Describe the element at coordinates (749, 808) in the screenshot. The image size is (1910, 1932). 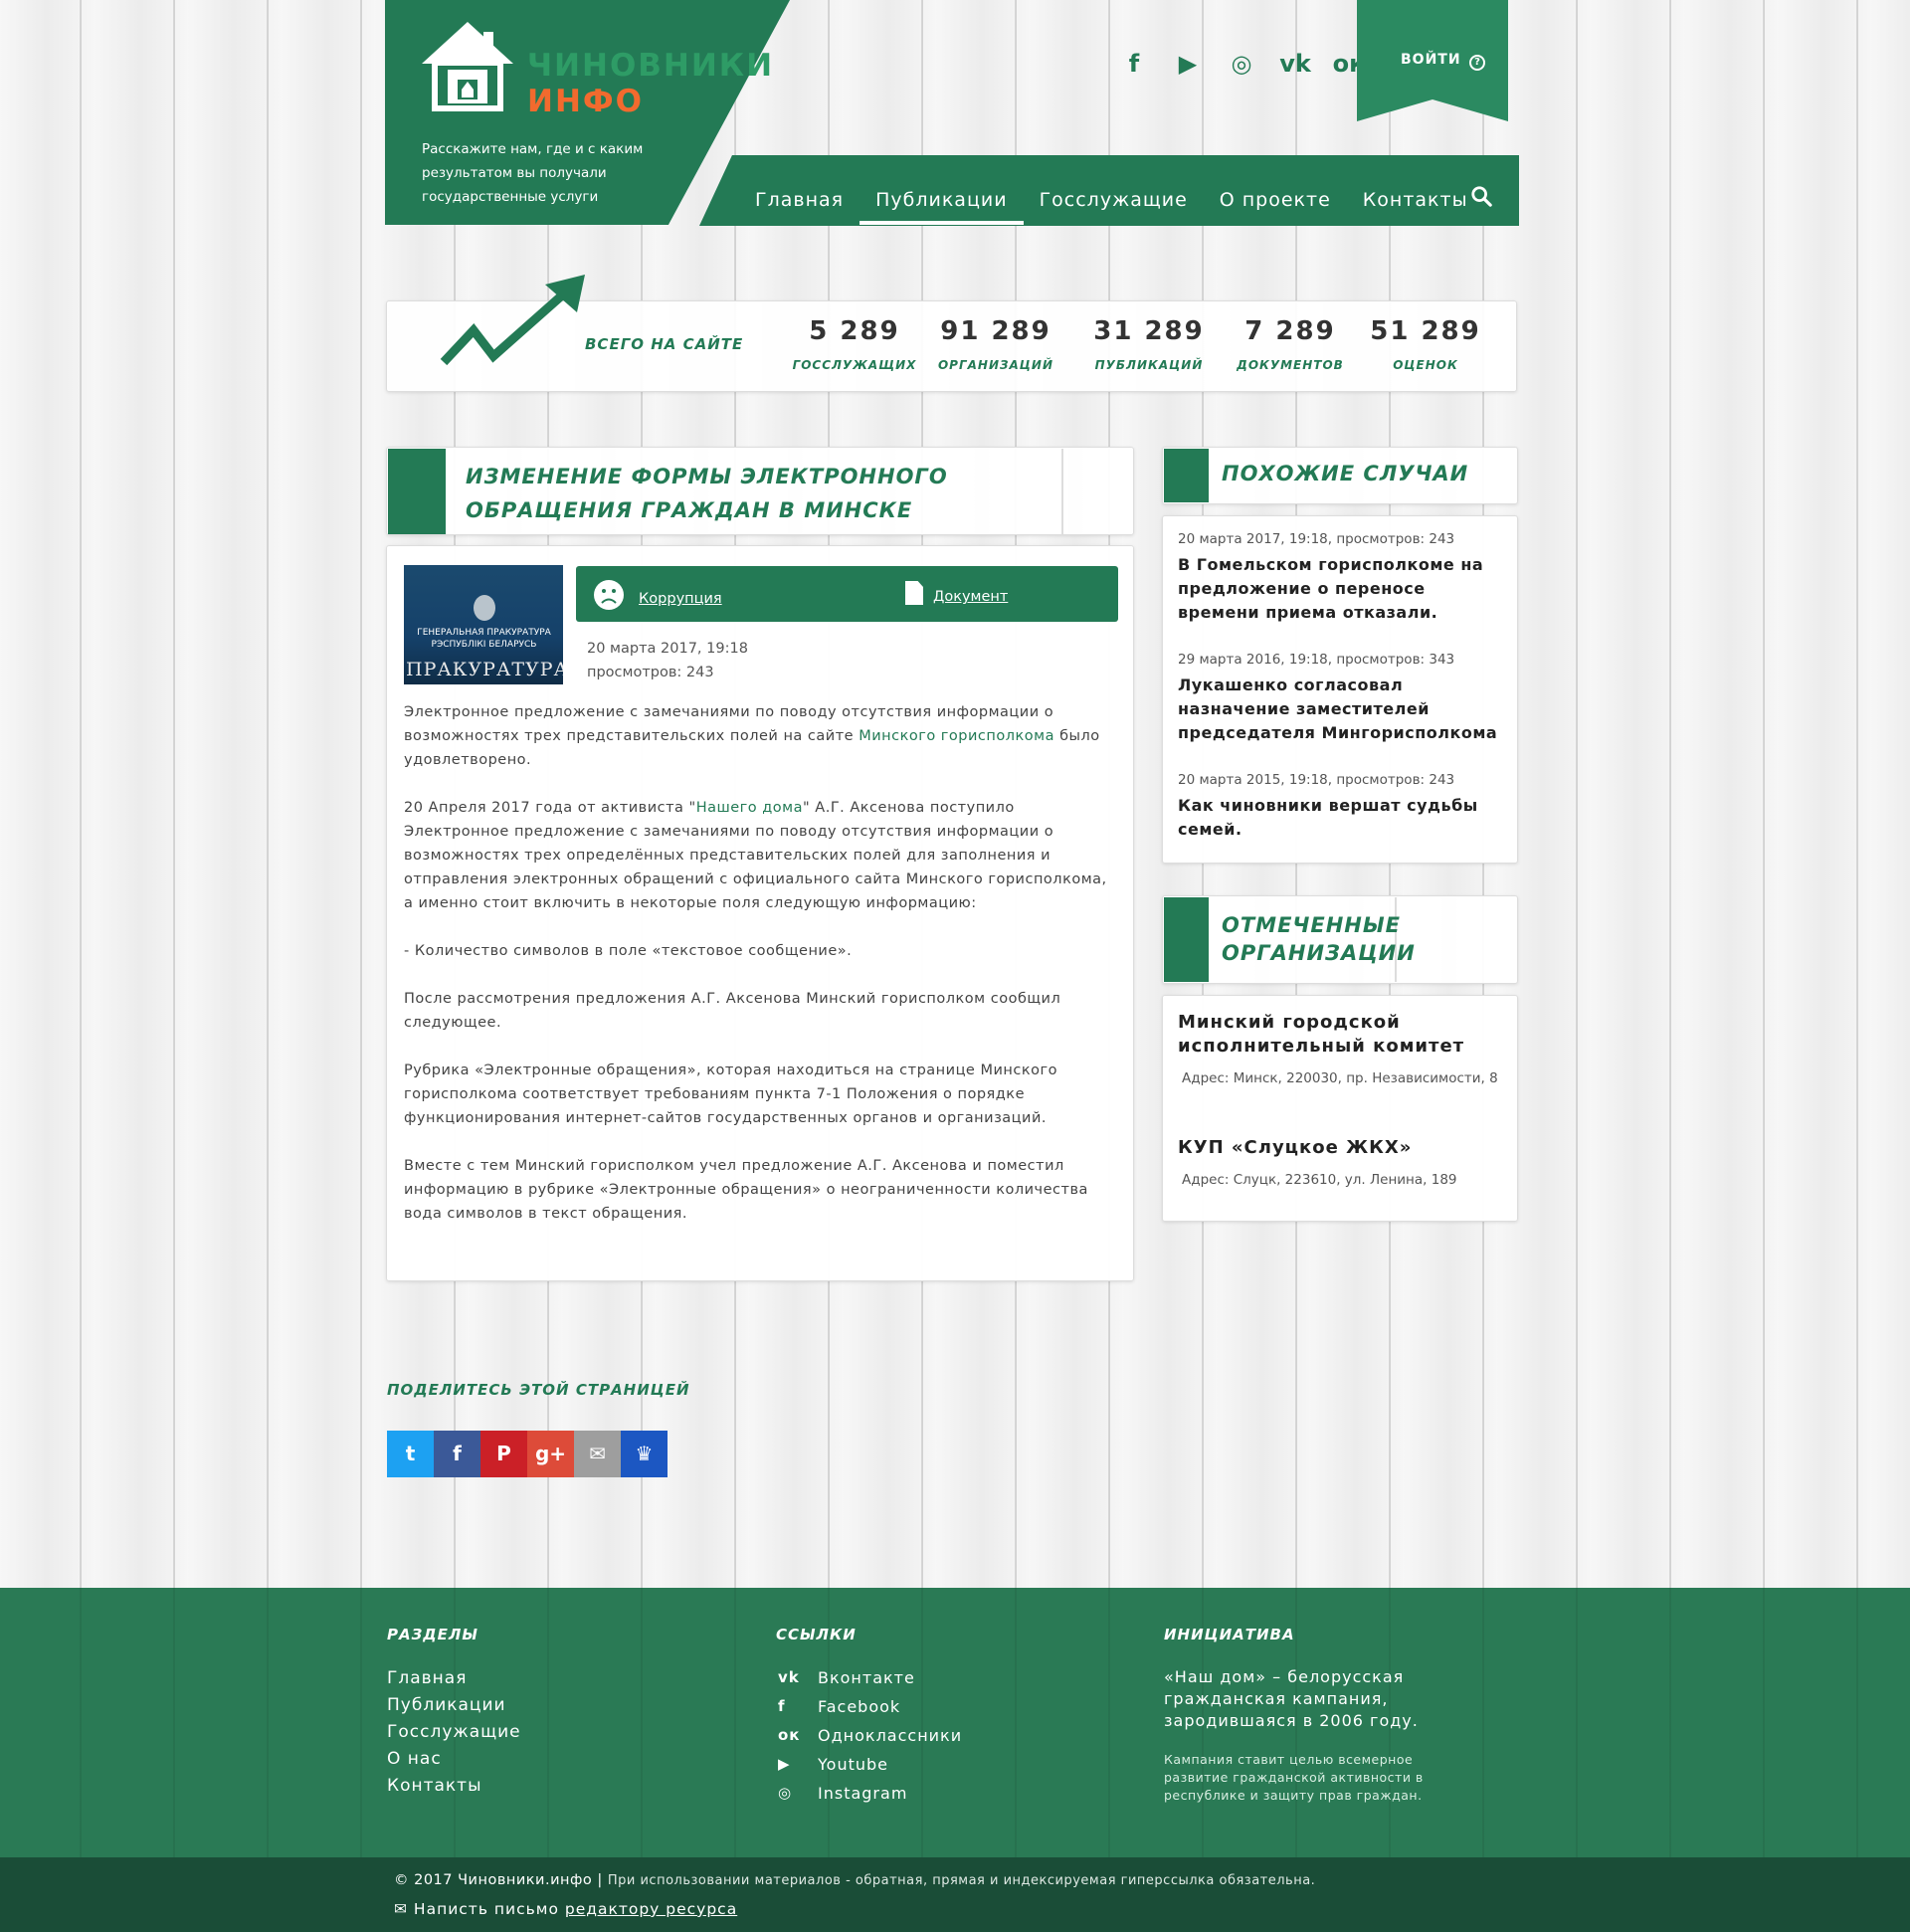
I see `nash-dom-link: Нашего дома` at that location.